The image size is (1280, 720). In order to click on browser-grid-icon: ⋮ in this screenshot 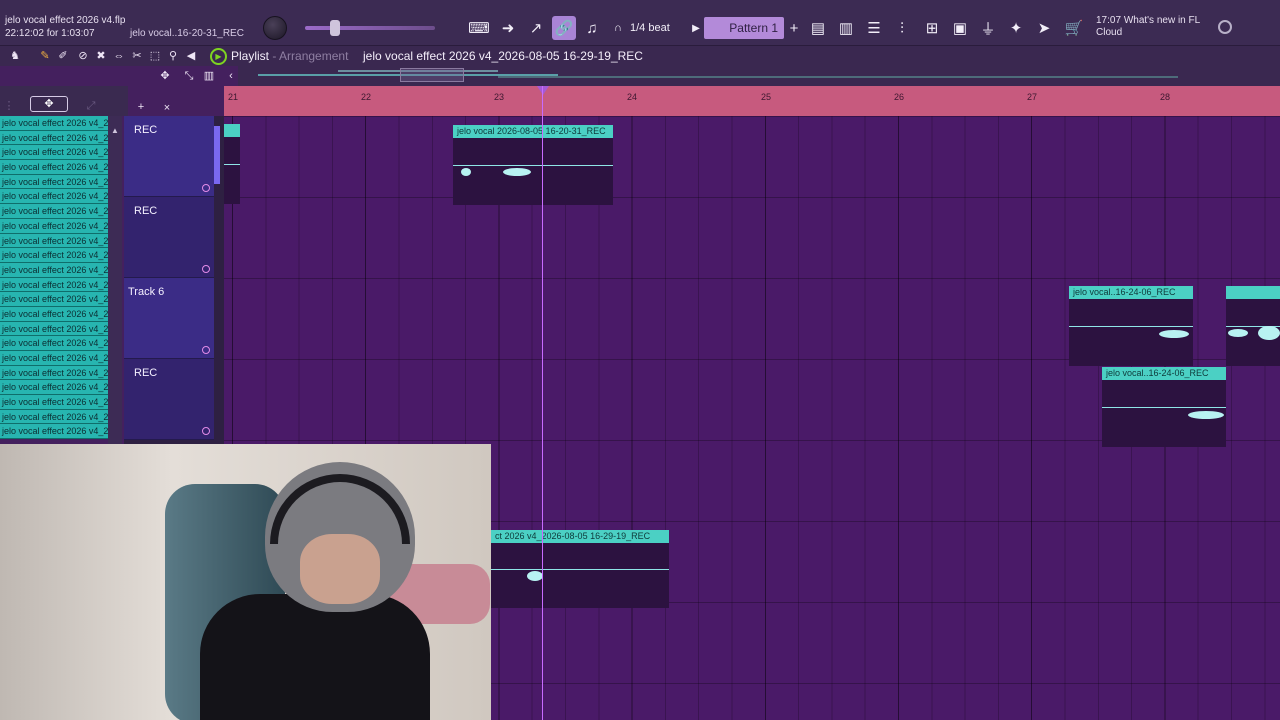, I will do `click(9, 106)`.